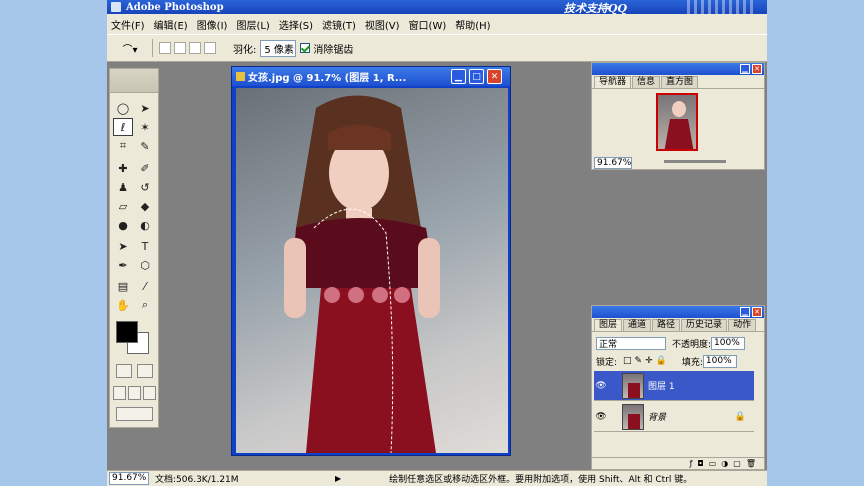 The width and height of the screenshot is (864, 486). What do you see at coordinates (719, 361) in the screenshot?
I see `fill-field: 100%` at bounding box center [719, 361].